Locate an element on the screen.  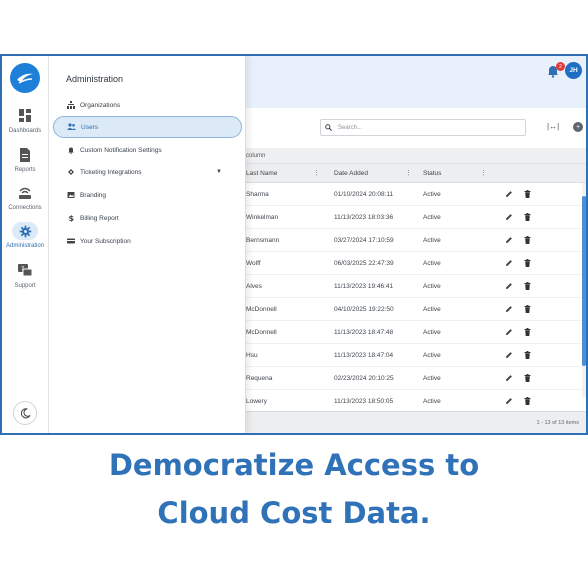
router-icon is located at coordinates (25, 193).